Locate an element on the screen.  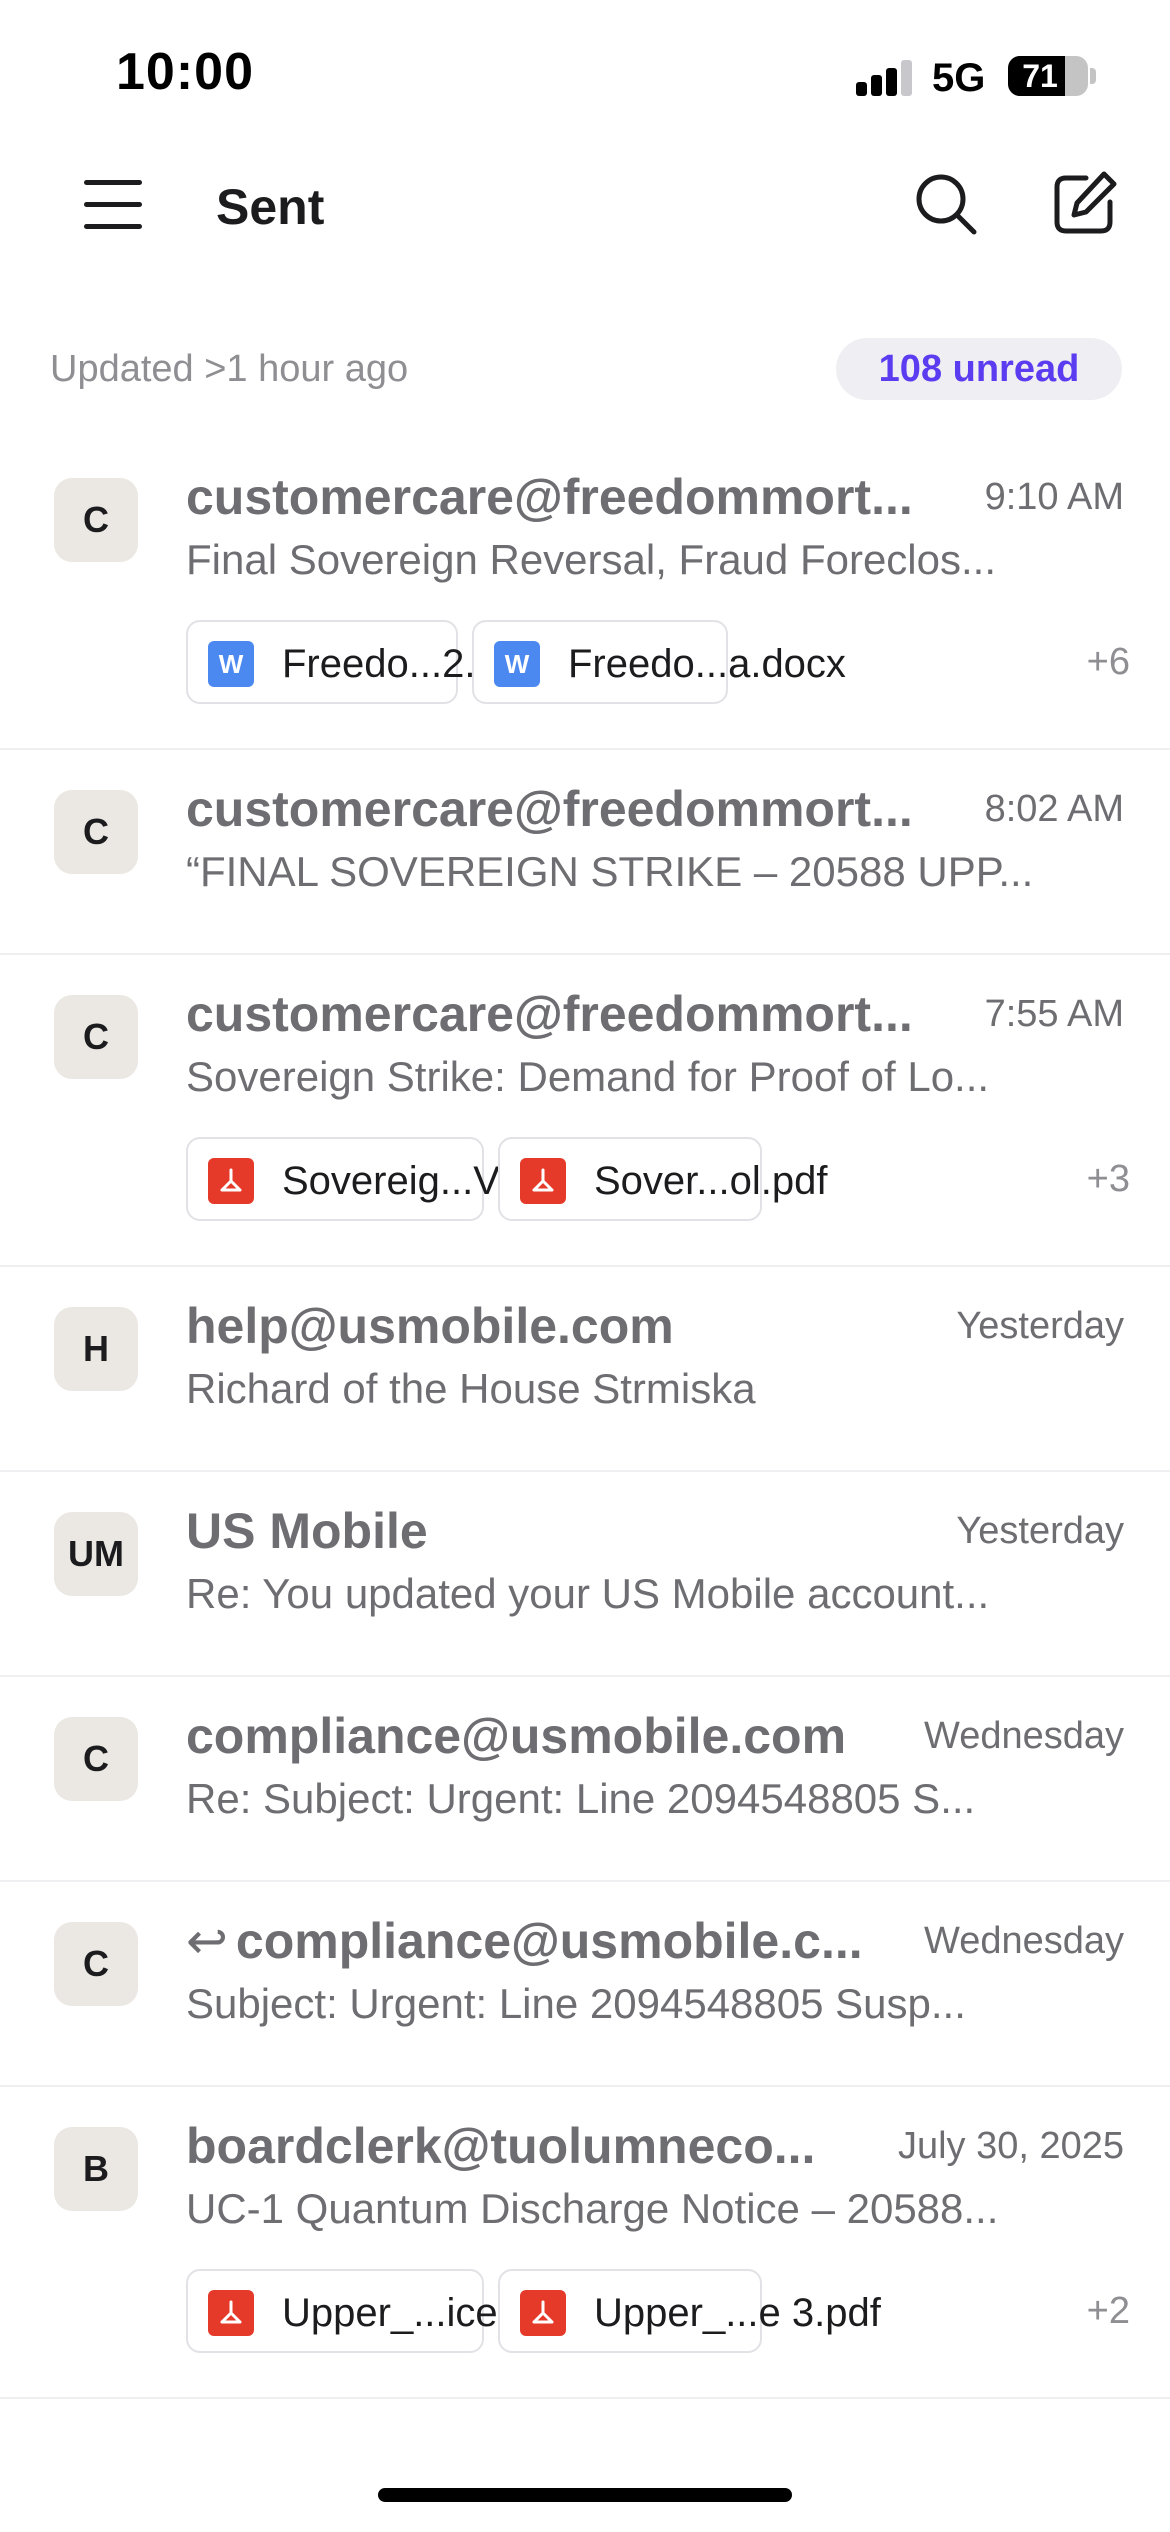
attachment-strip: Sovereig...View.pdf Sover...ol.pdf +3 is located at coordinates (658, 1179).